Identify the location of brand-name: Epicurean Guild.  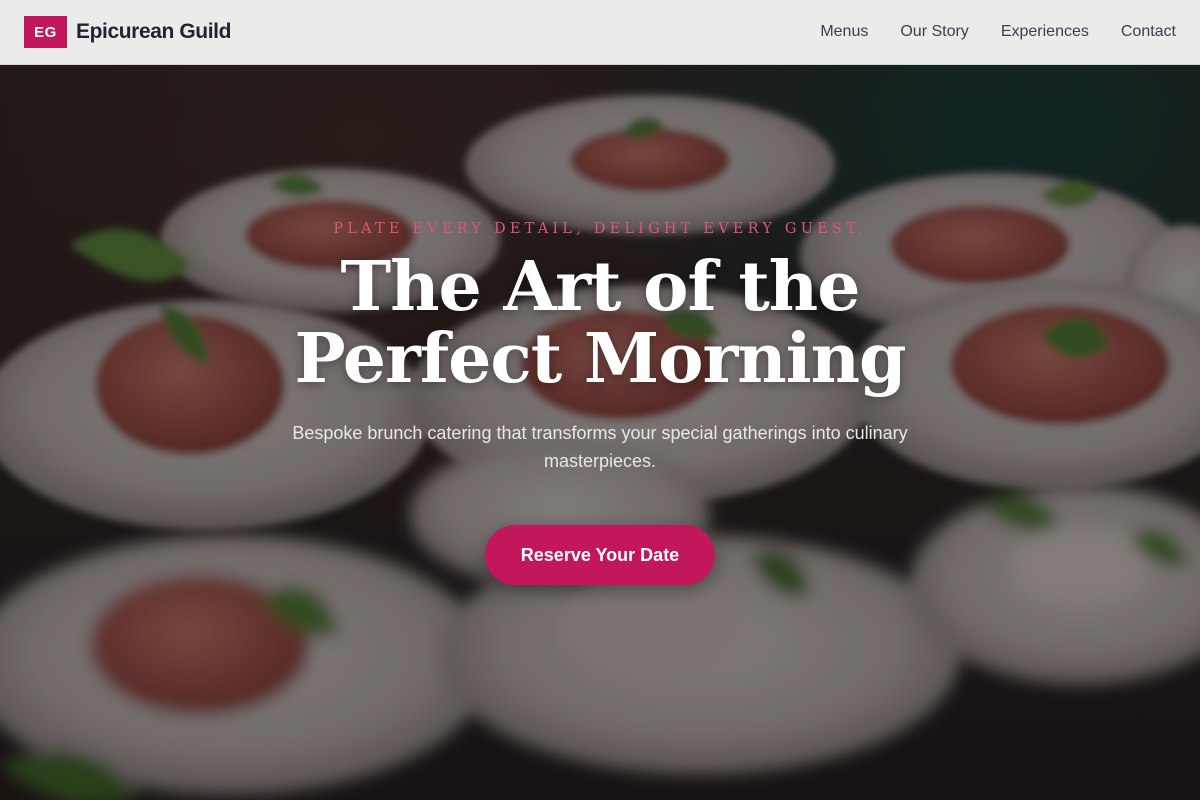
(154, 31).